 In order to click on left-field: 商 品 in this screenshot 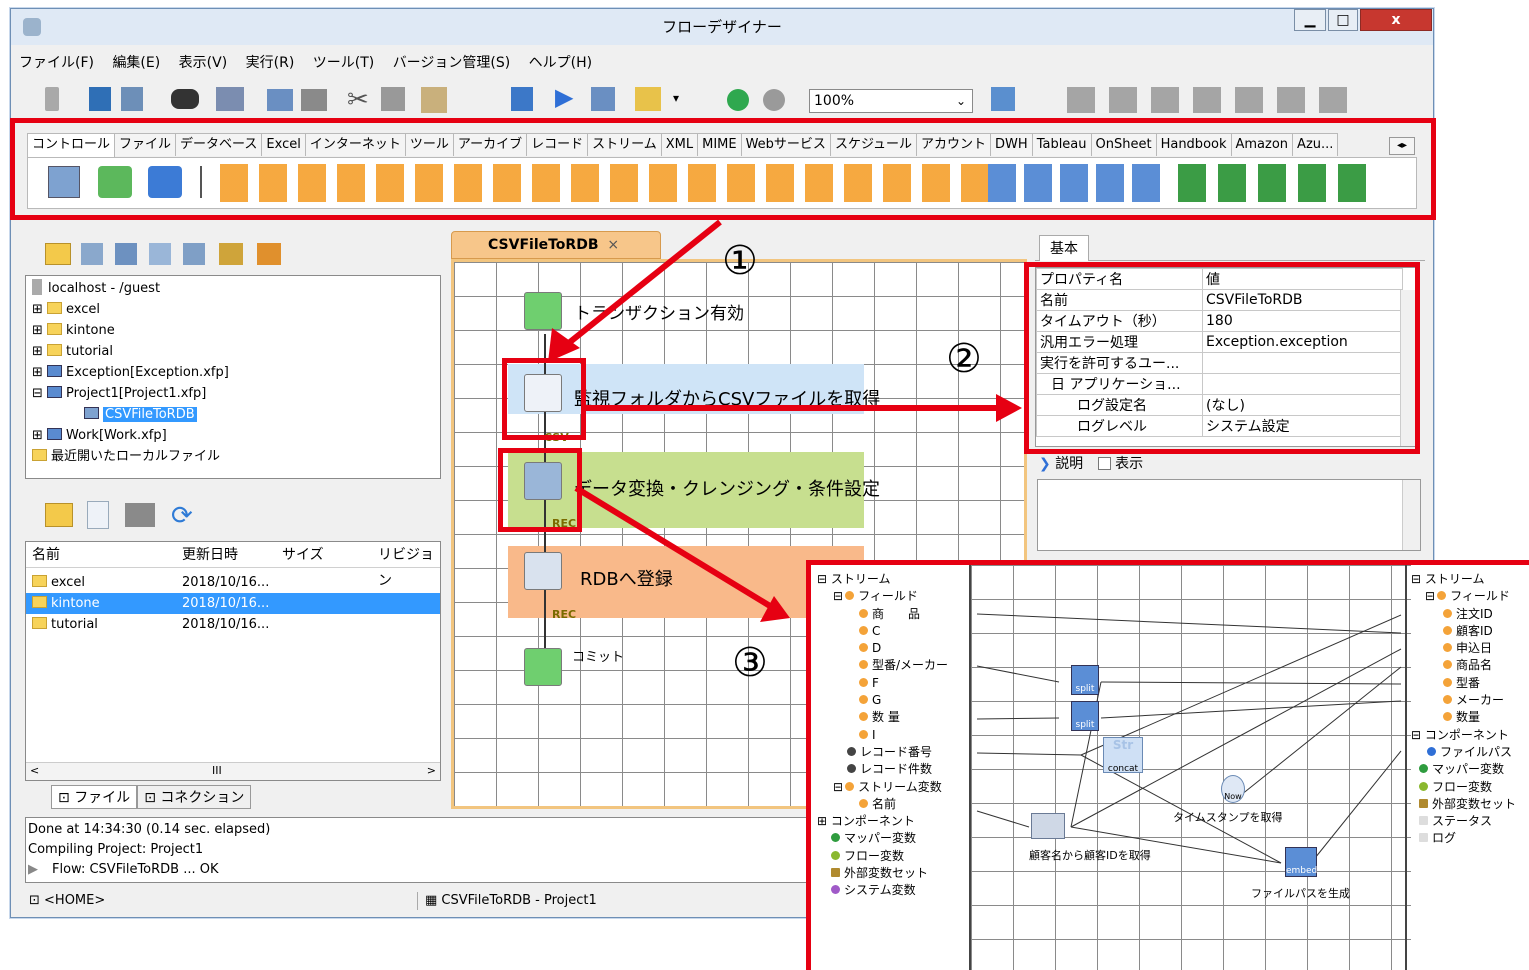, I will do `click(893, 614)`.